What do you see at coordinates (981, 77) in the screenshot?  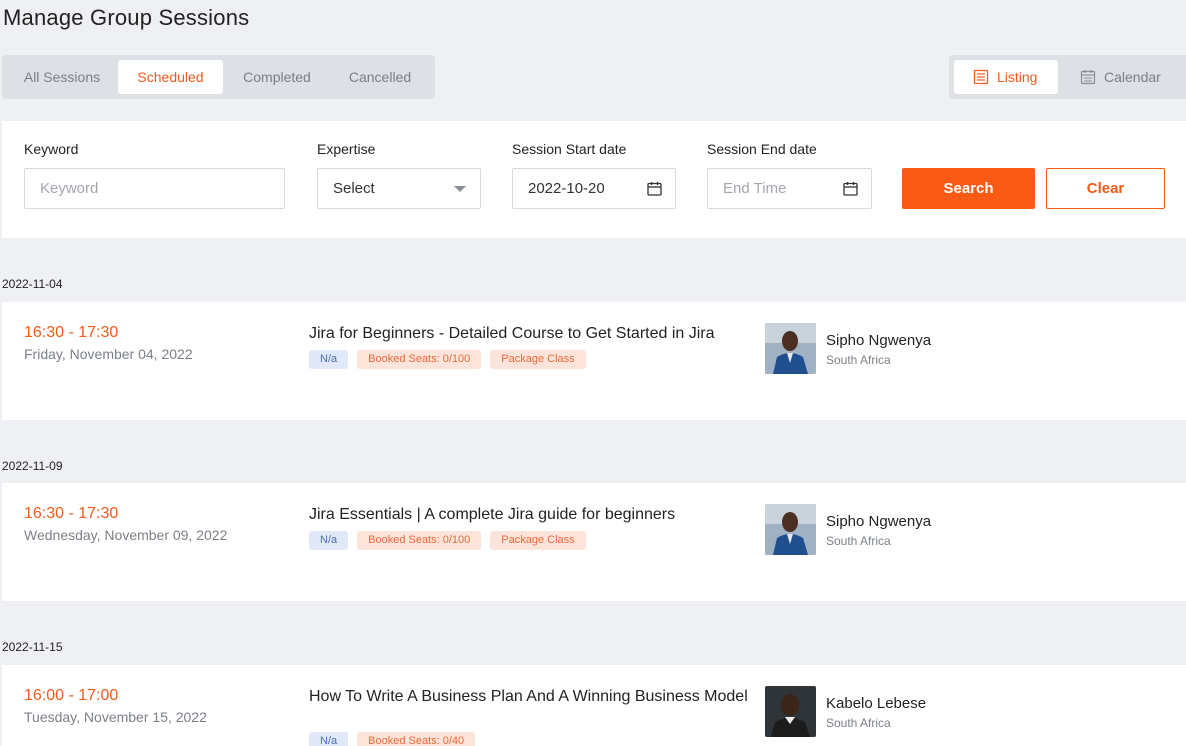 I see `list-icon` at bounding box center [981, 77].